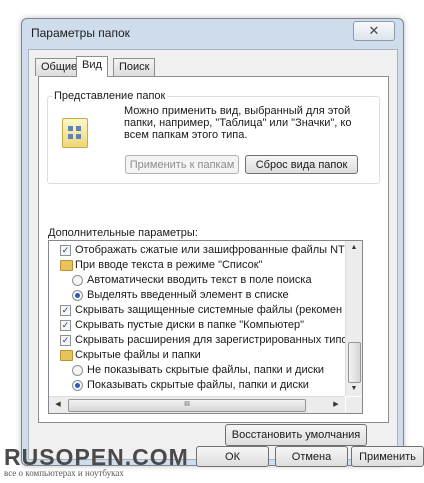 The width and height of the screenshot is (424, 483). What do you see at coordinates (169, 265) in the screenshot?
I see `option-label: При вводе текста в режиме "Список"` at bounding box center [169, 265].